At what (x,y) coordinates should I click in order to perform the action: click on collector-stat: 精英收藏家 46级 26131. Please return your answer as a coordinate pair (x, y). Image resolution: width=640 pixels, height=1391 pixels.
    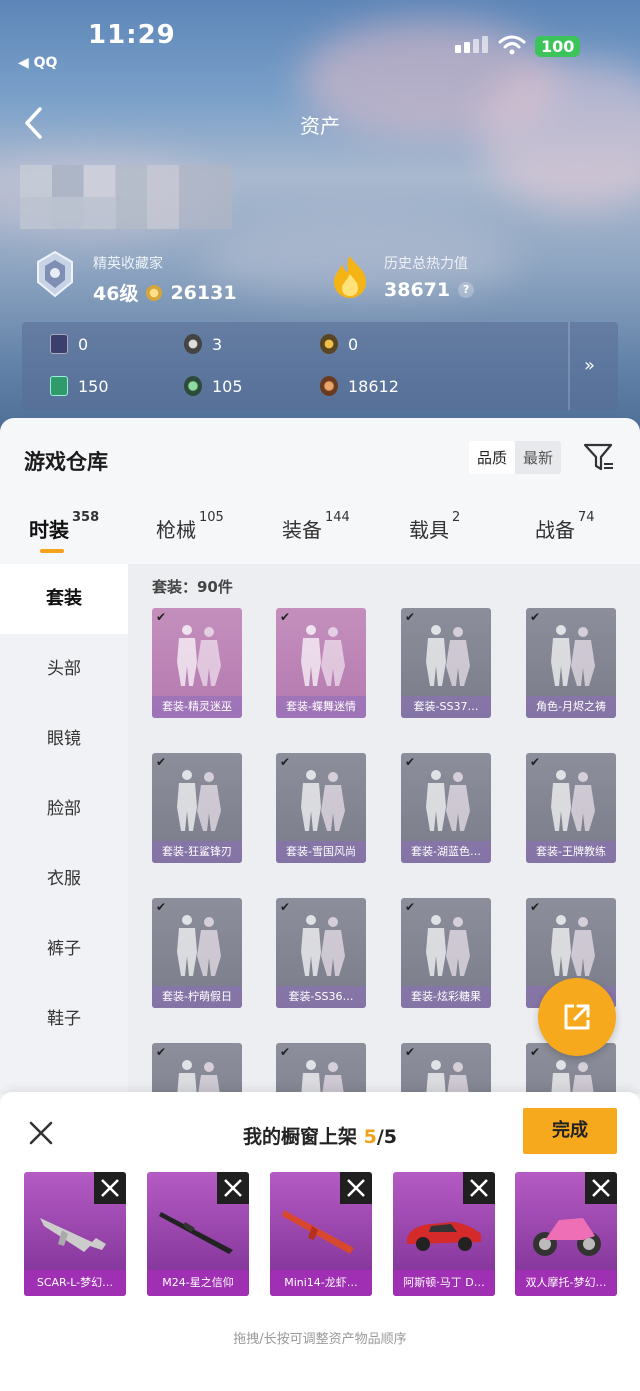
    Looking at the image, I should click on (165, 279).